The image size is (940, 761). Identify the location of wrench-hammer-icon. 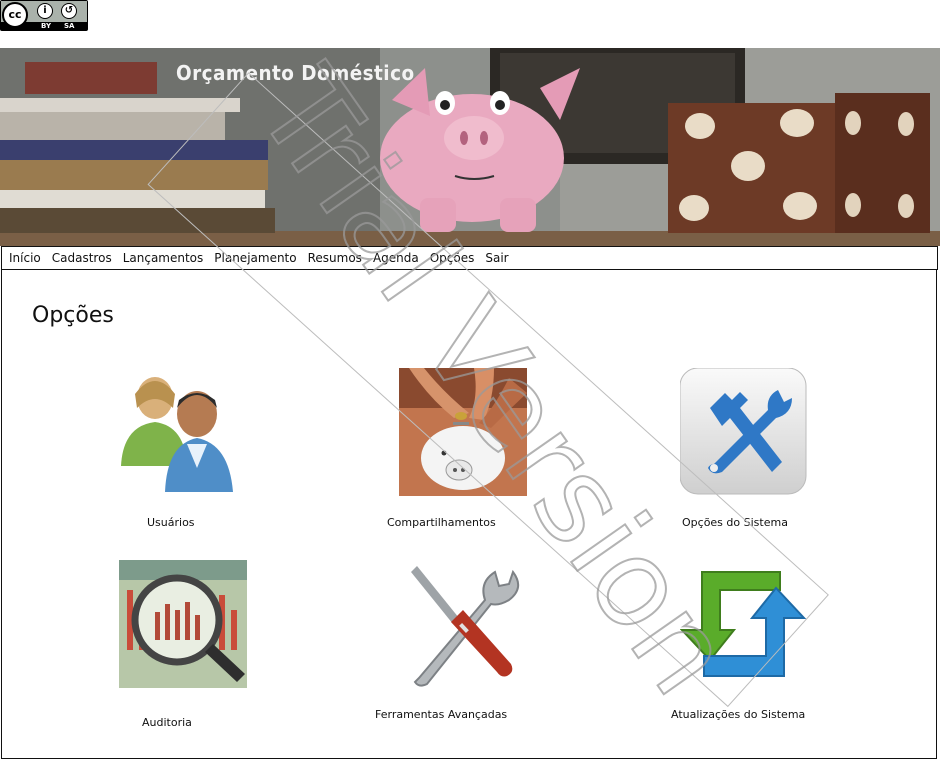
(743, 431).